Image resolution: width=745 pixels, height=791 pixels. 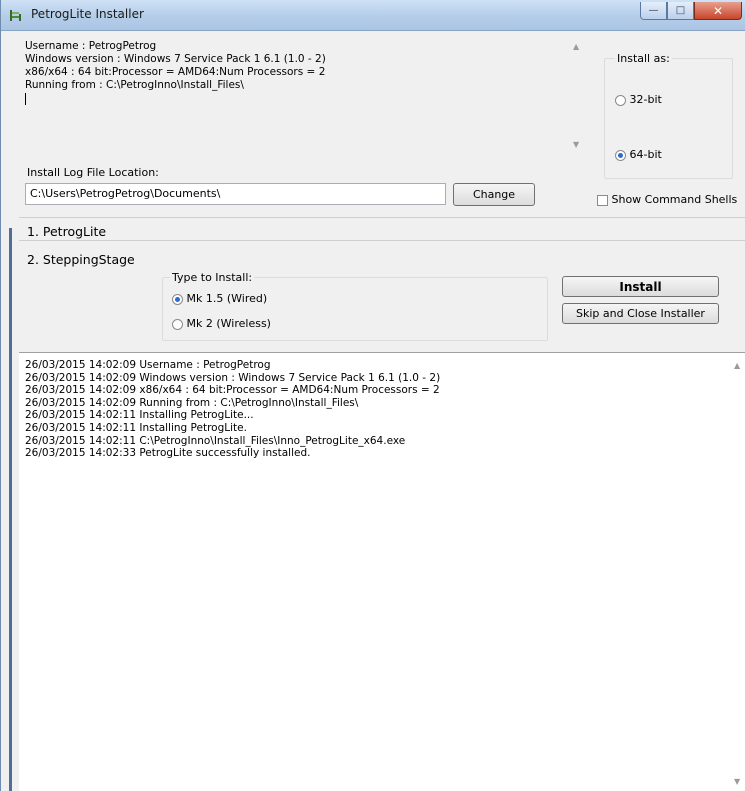 I want to click on type-to-install-label: Type to Install:, so click(x=212, y=277).